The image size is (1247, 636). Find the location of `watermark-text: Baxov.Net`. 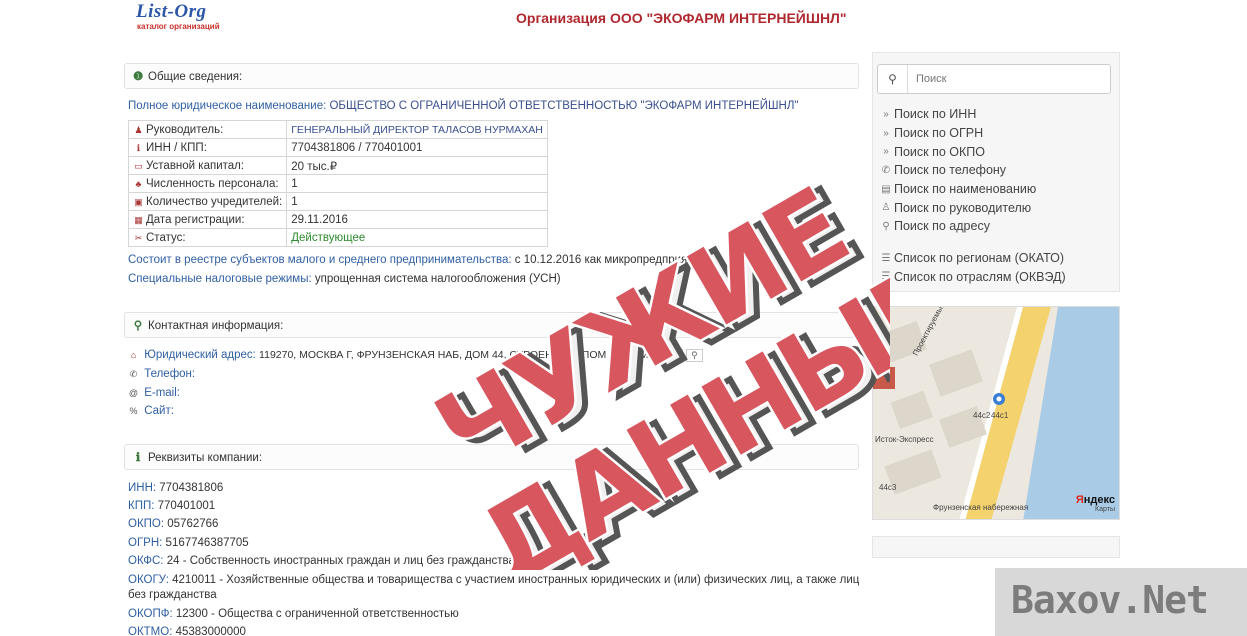

watermark-text: Baxov.Net is located at coordinates (1110, 600).